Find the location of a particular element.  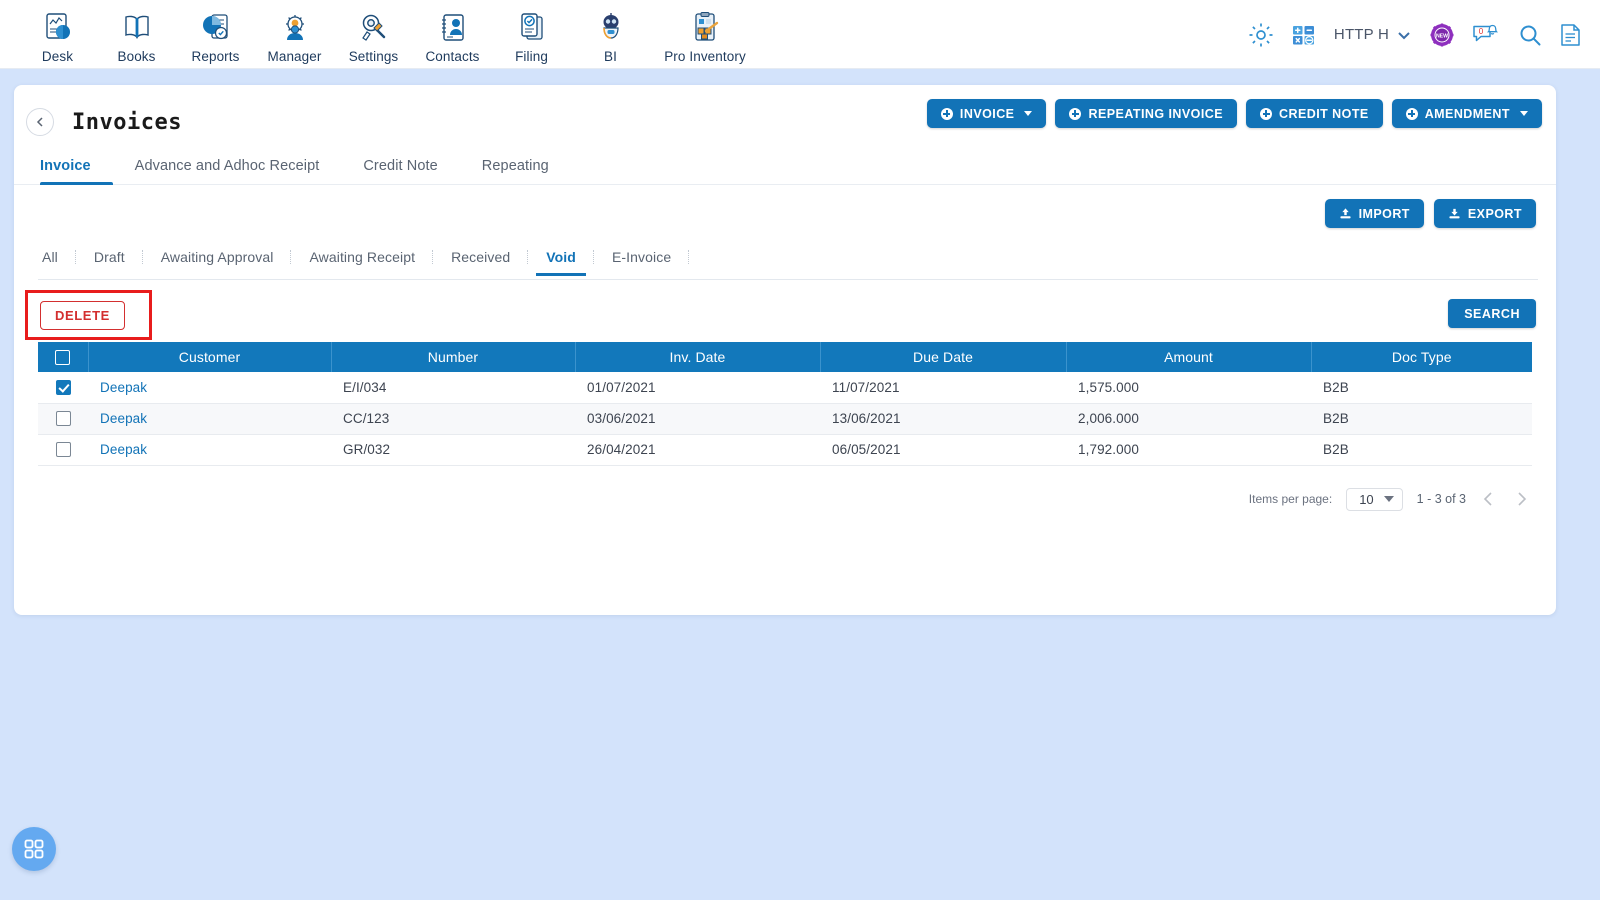

import-button: IMPORT is located at coordinates (1374, 213).